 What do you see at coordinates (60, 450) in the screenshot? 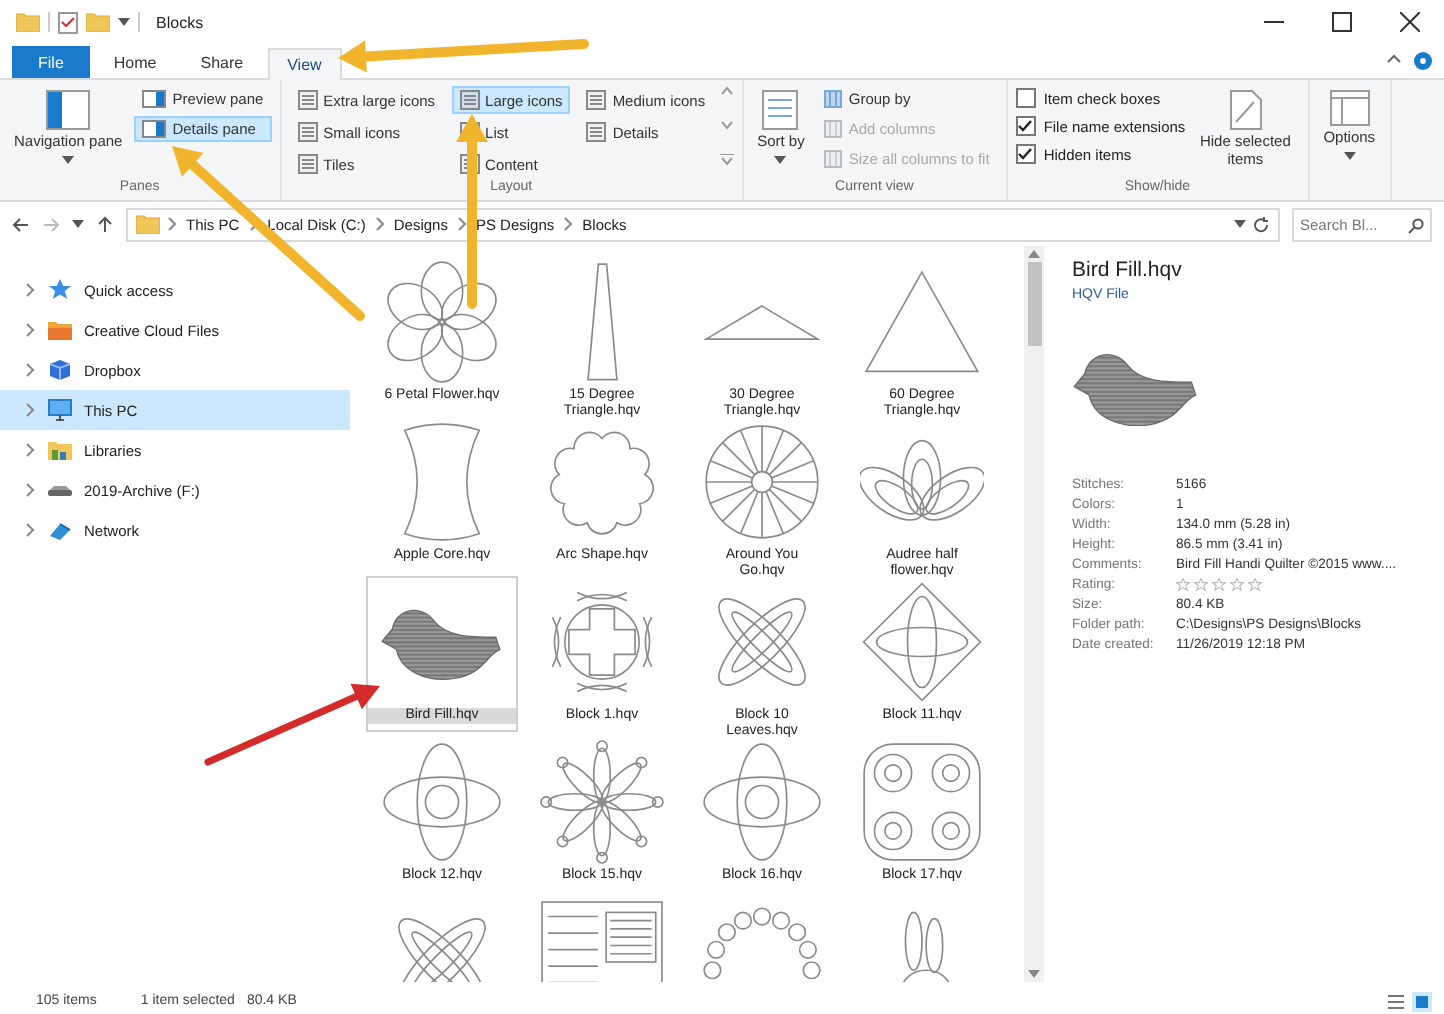
I see `library-folder-icon` at bounding box center [60, 450].